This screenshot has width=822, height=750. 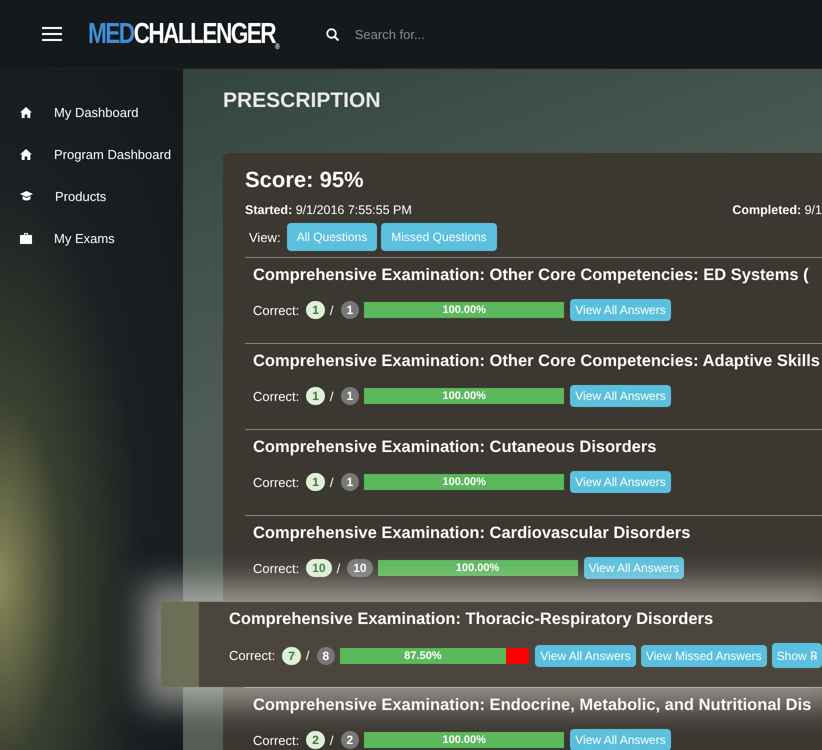 What do you see at coordinates (319, 568) in the screenshot?
I see `correct-count: 10` at bounding box center [319, 568].